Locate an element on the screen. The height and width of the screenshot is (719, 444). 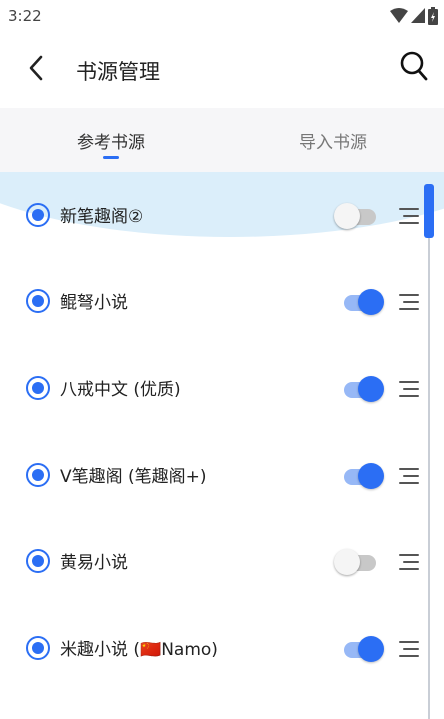
chevron-left-icon is located at coordinates (36, 70).